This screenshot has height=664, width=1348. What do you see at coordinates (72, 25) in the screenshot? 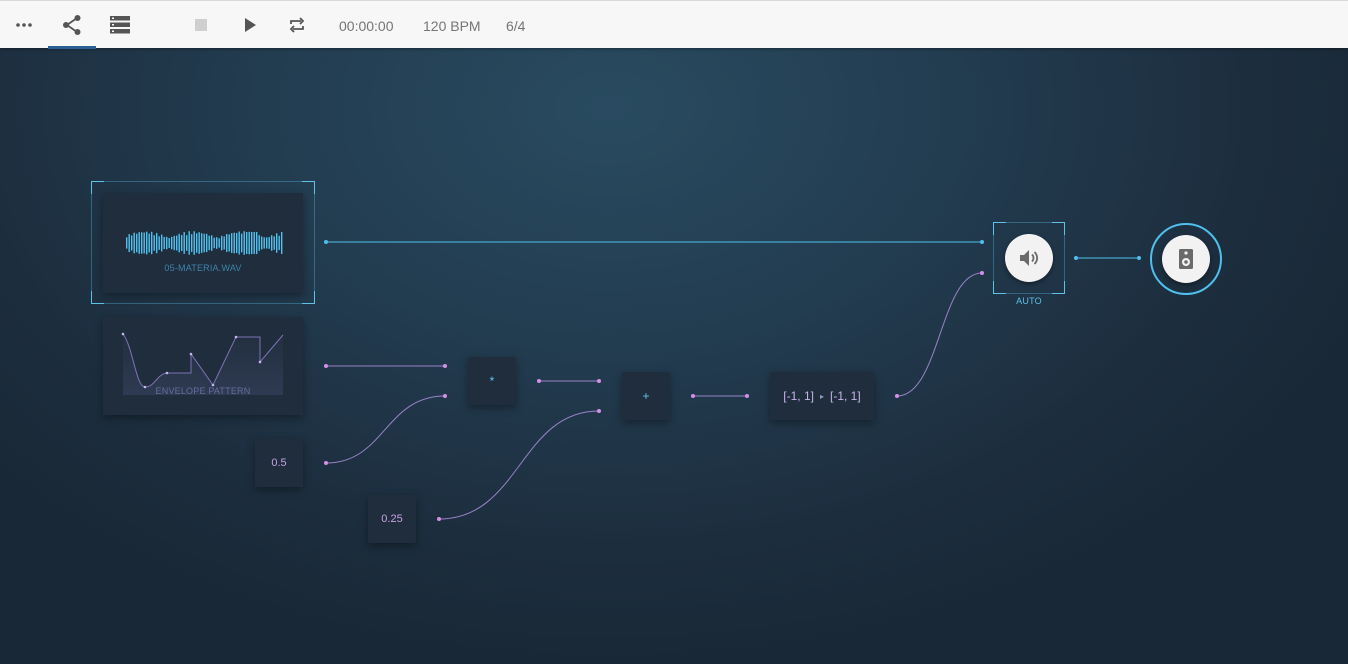
I see `graph-view-tab` at bounding box center [72, 25].